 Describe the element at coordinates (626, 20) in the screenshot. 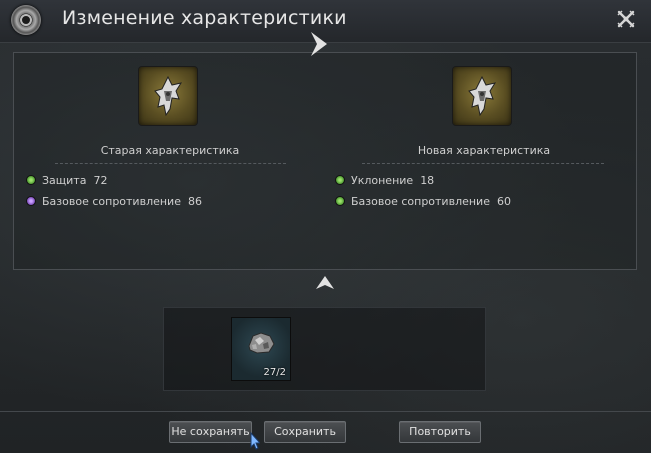

I see `close-icon` at that location.